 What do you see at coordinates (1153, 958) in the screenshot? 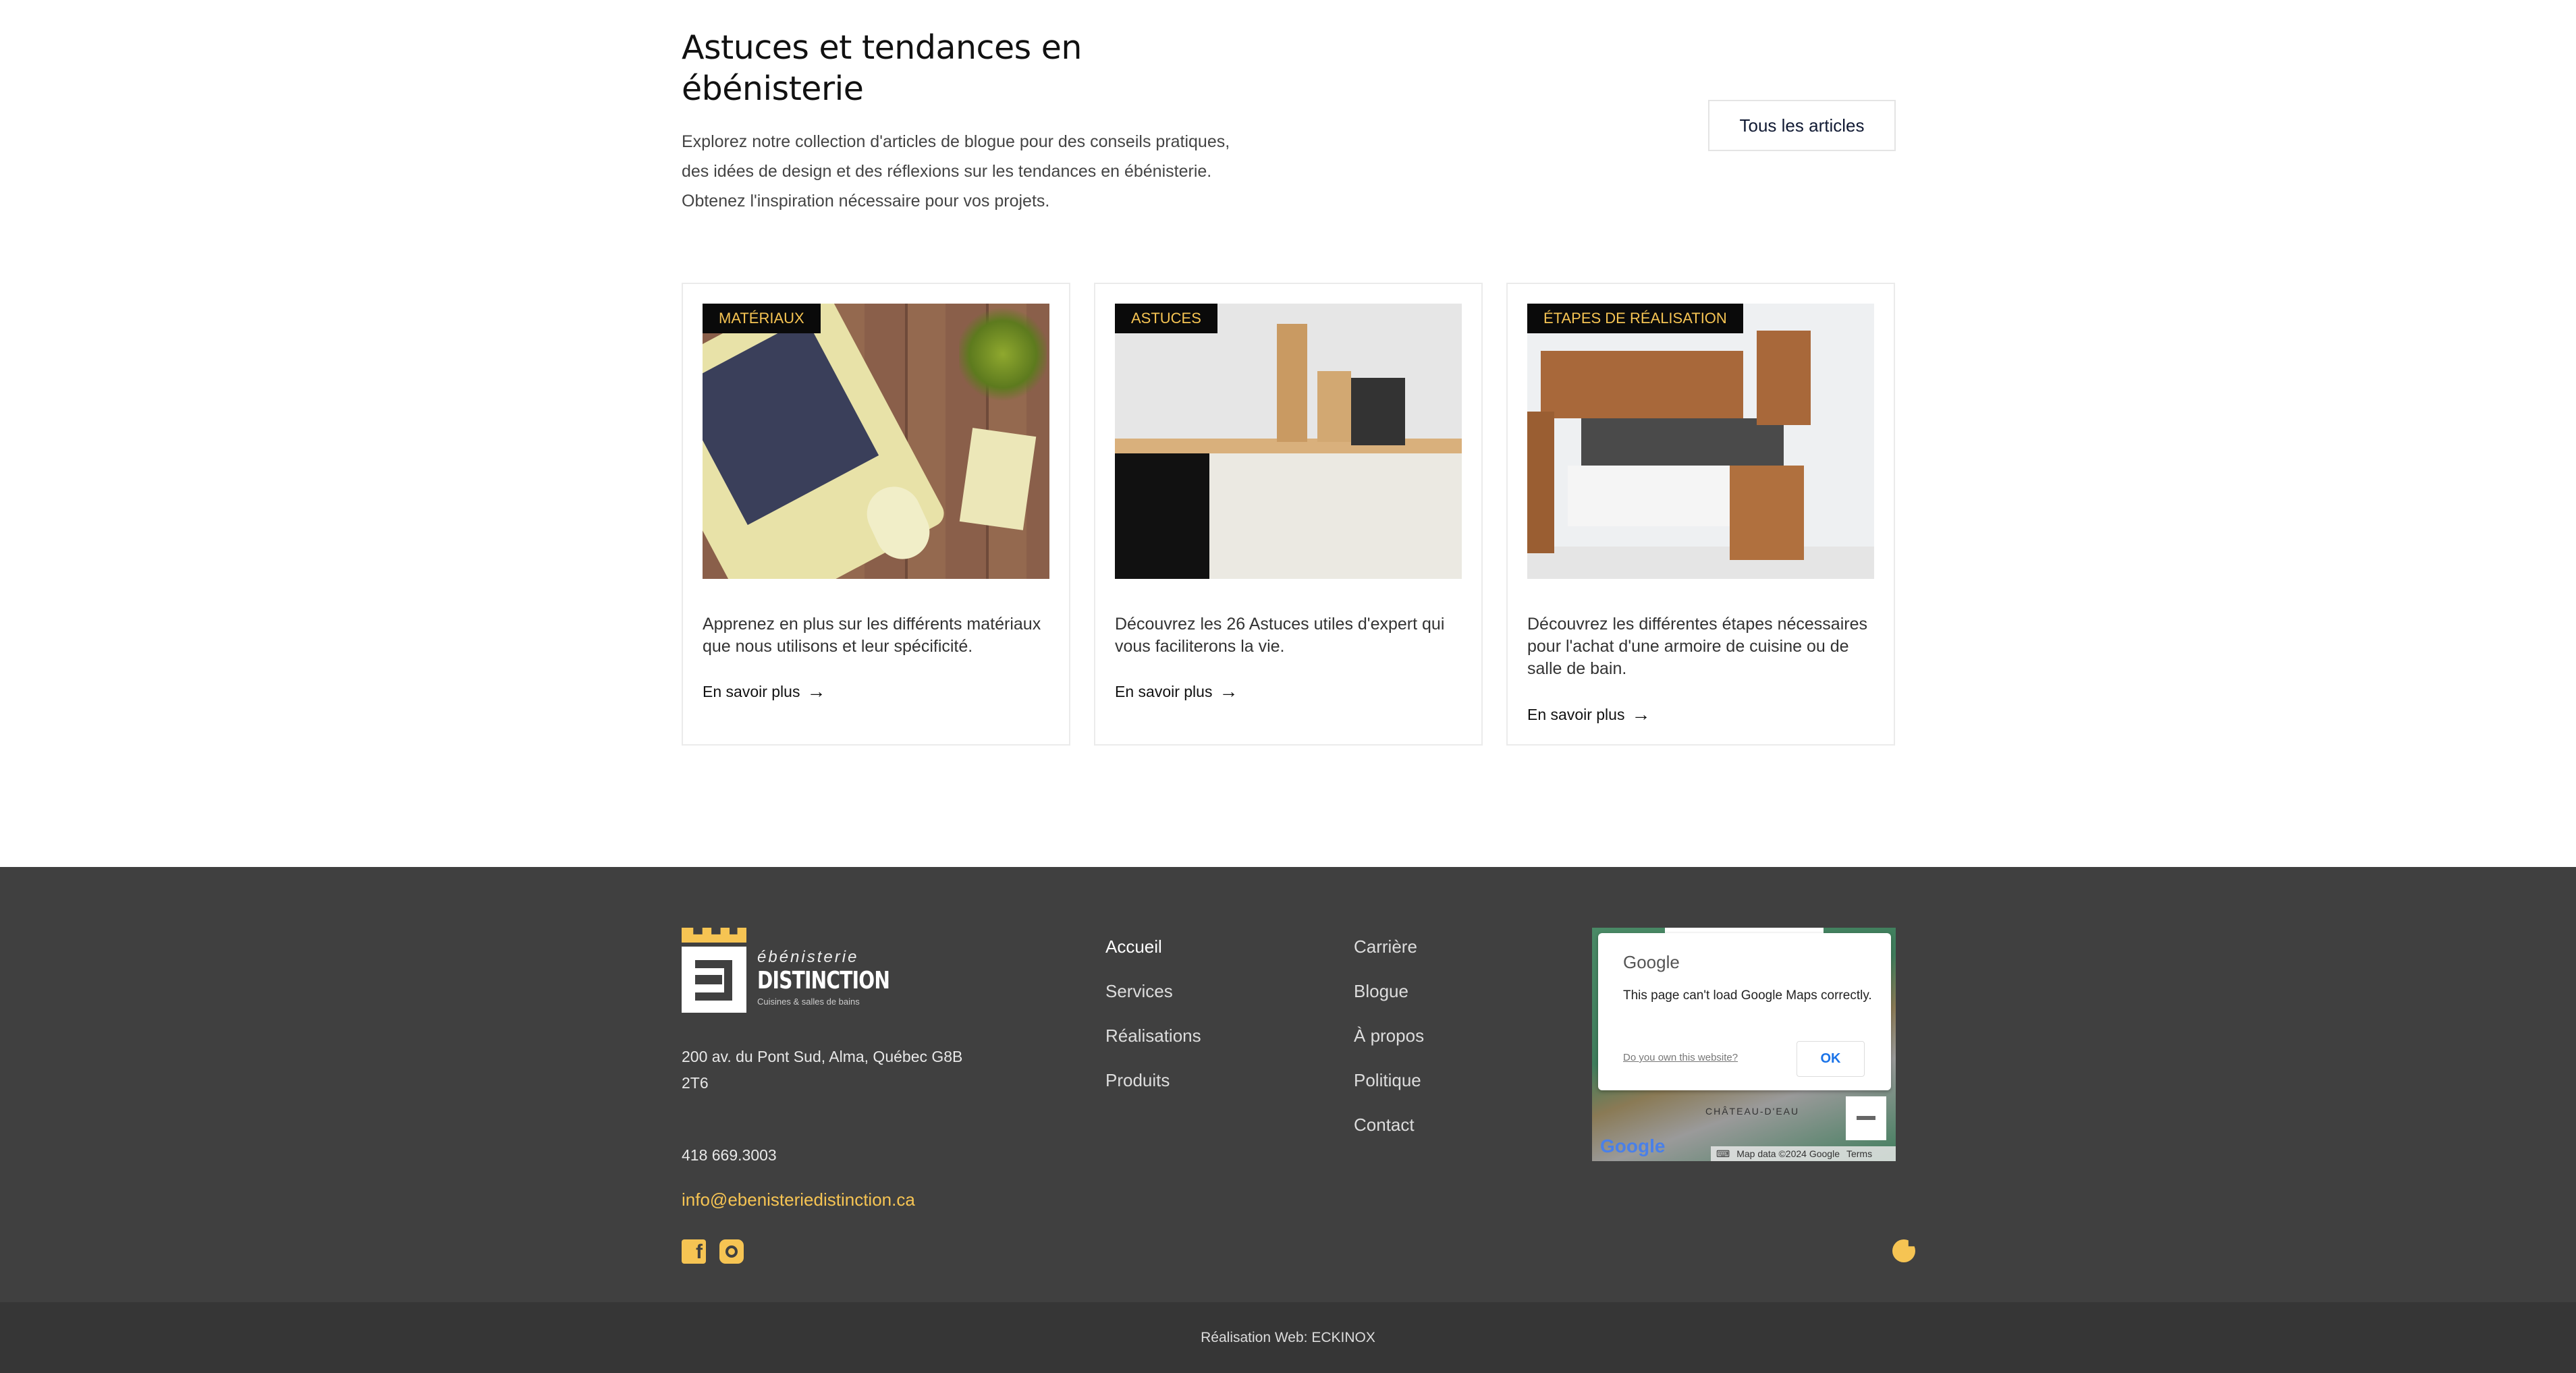
I see `nav-accueil: Accueil` at bounding box center [1153, 958].